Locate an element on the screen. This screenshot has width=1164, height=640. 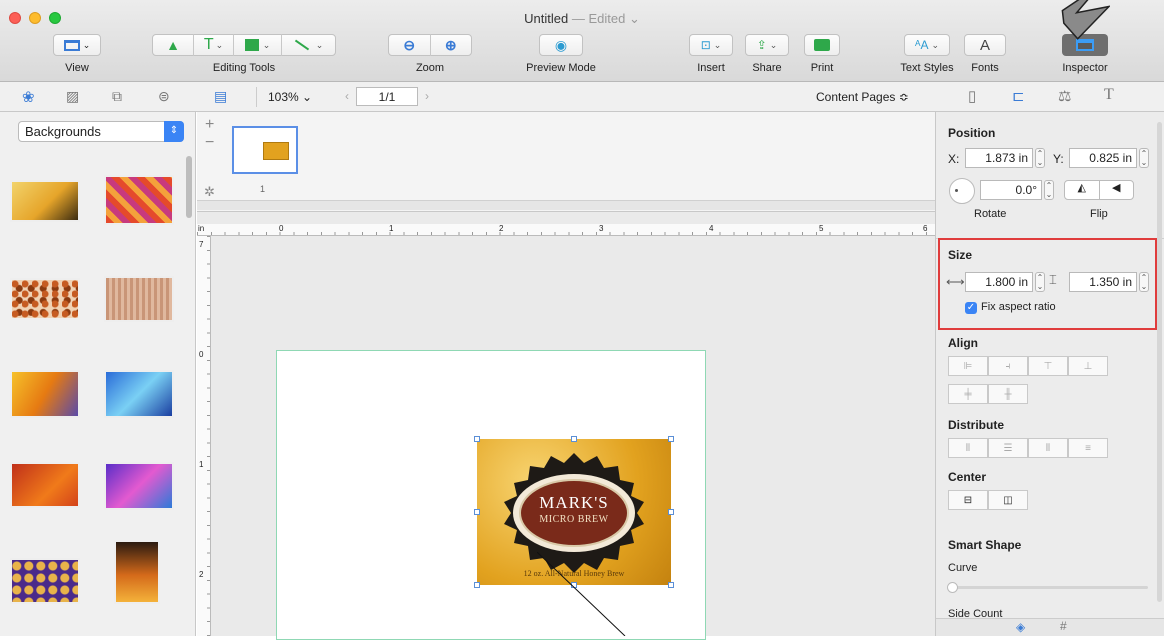
grid-icon: # is located at coordinates (1063, 626).